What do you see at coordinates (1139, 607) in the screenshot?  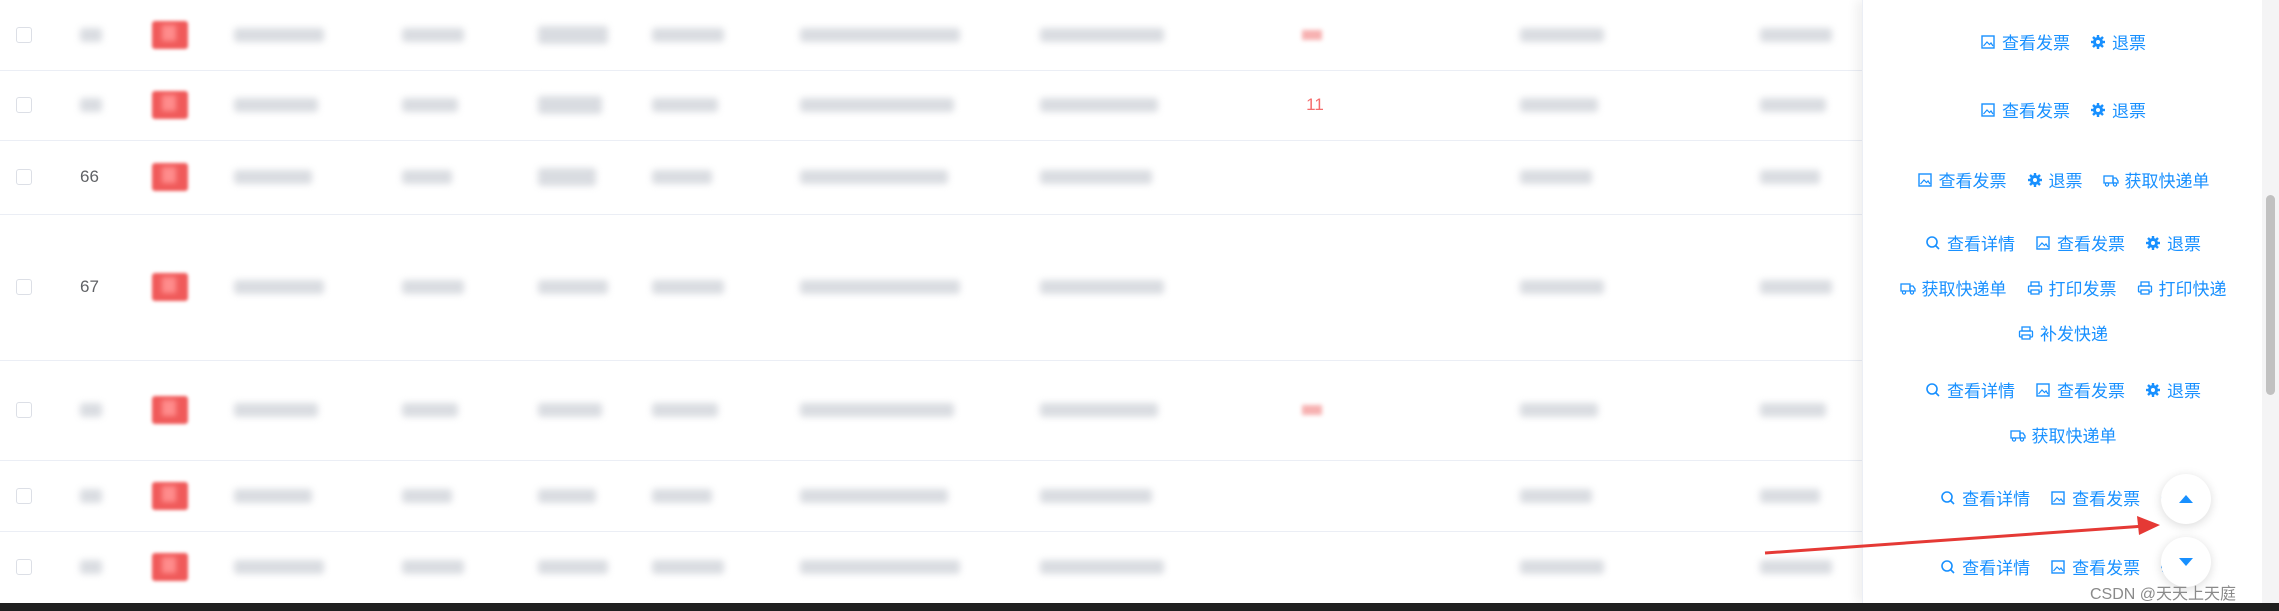 I see `taskbar-strip` at bounding box center [1139, 607].